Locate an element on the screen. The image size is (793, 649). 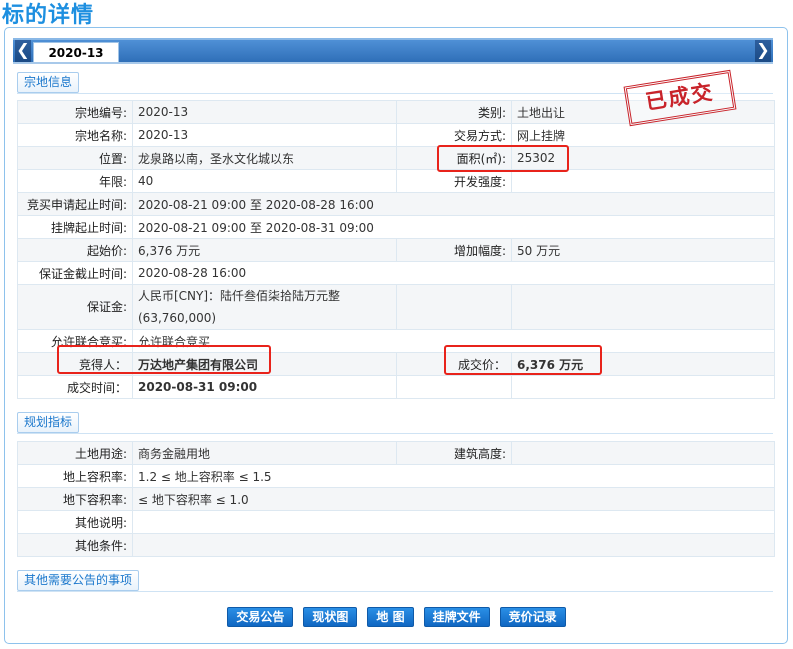
deposit-amount-number: (63,760,000) is located at coordinates (177, 318).